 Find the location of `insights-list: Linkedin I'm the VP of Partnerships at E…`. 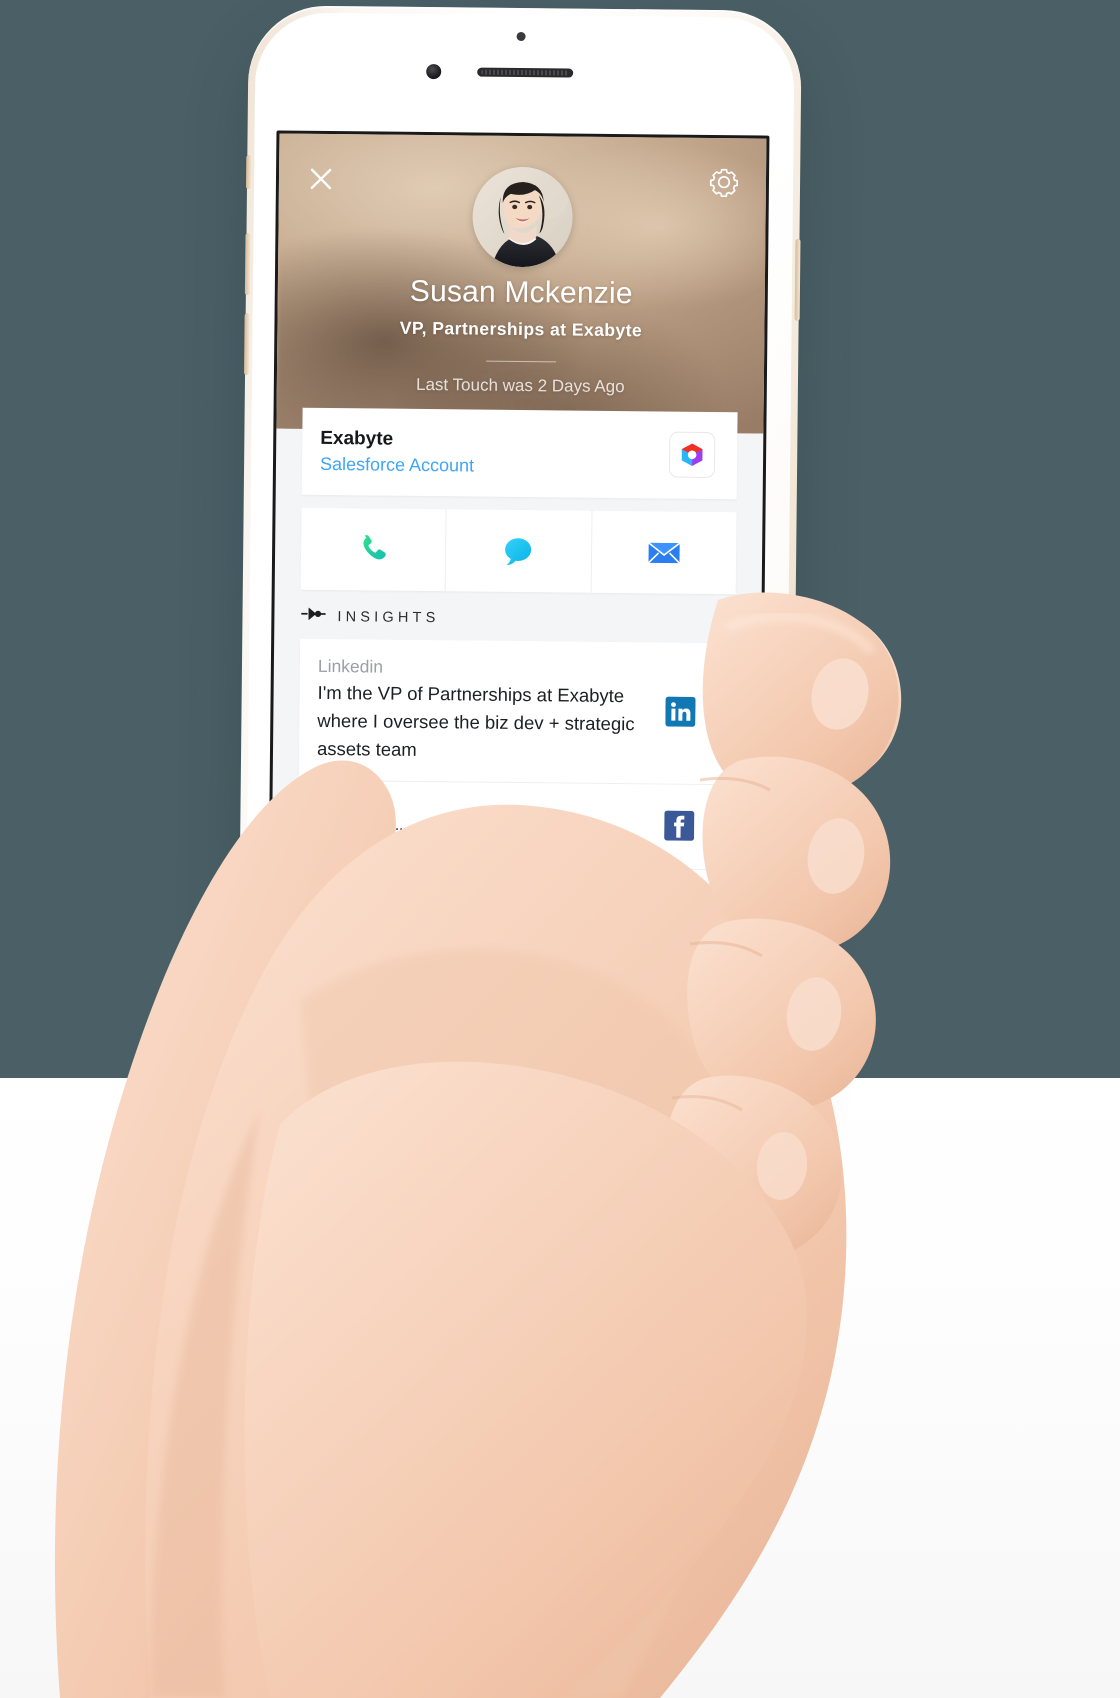

insights-list: Linkedin I'm the VP of Partnerships at E… is located at coordinates (516, 814).